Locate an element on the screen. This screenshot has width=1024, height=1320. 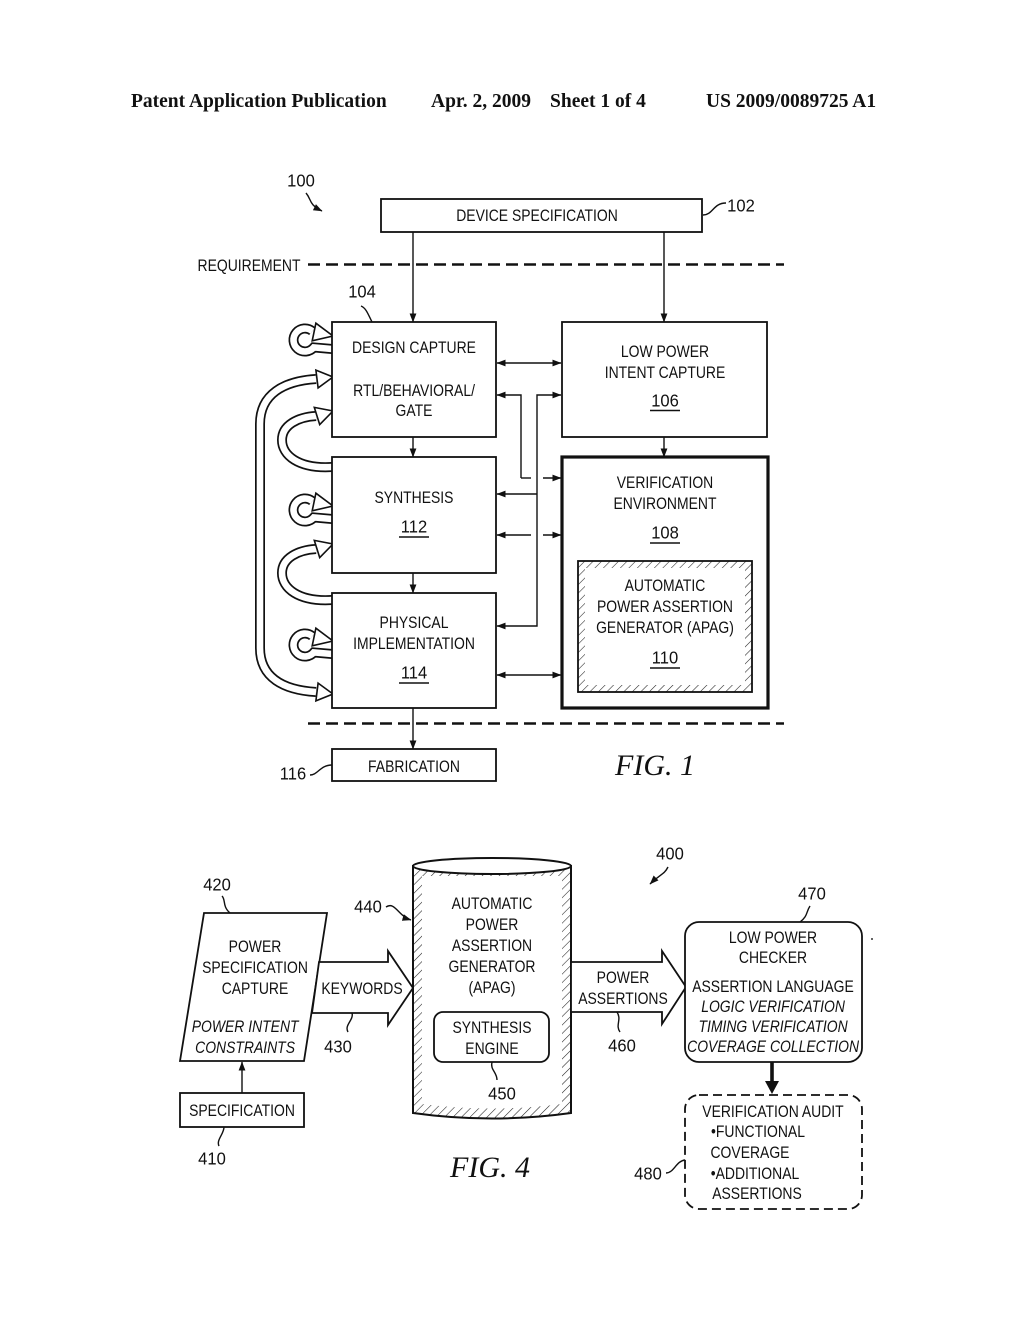
apag-line-2: POWER ASSERTION is located at coordinates (665, 607).